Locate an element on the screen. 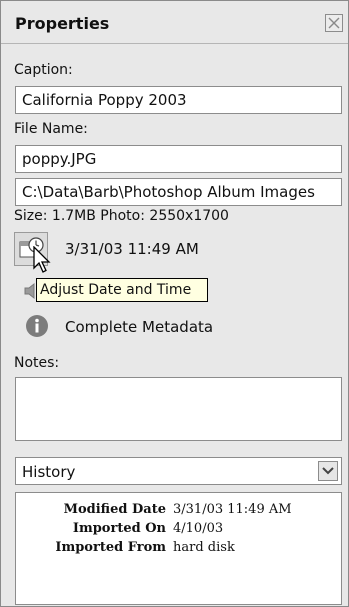 The height and width of the screenshot is (607, 349). history-row: Modified Date 3/31/03 11:49 AM is located at coordinates (176, 512).